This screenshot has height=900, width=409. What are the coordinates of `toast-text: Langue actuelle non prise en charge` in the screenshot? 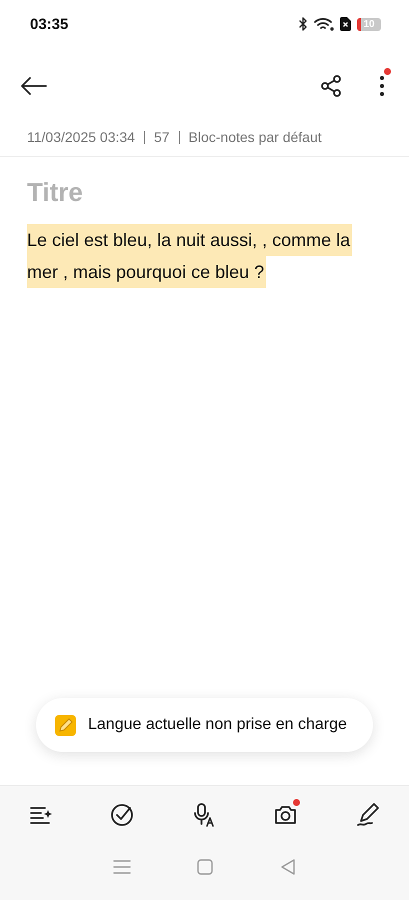 It's located at (217, 725).